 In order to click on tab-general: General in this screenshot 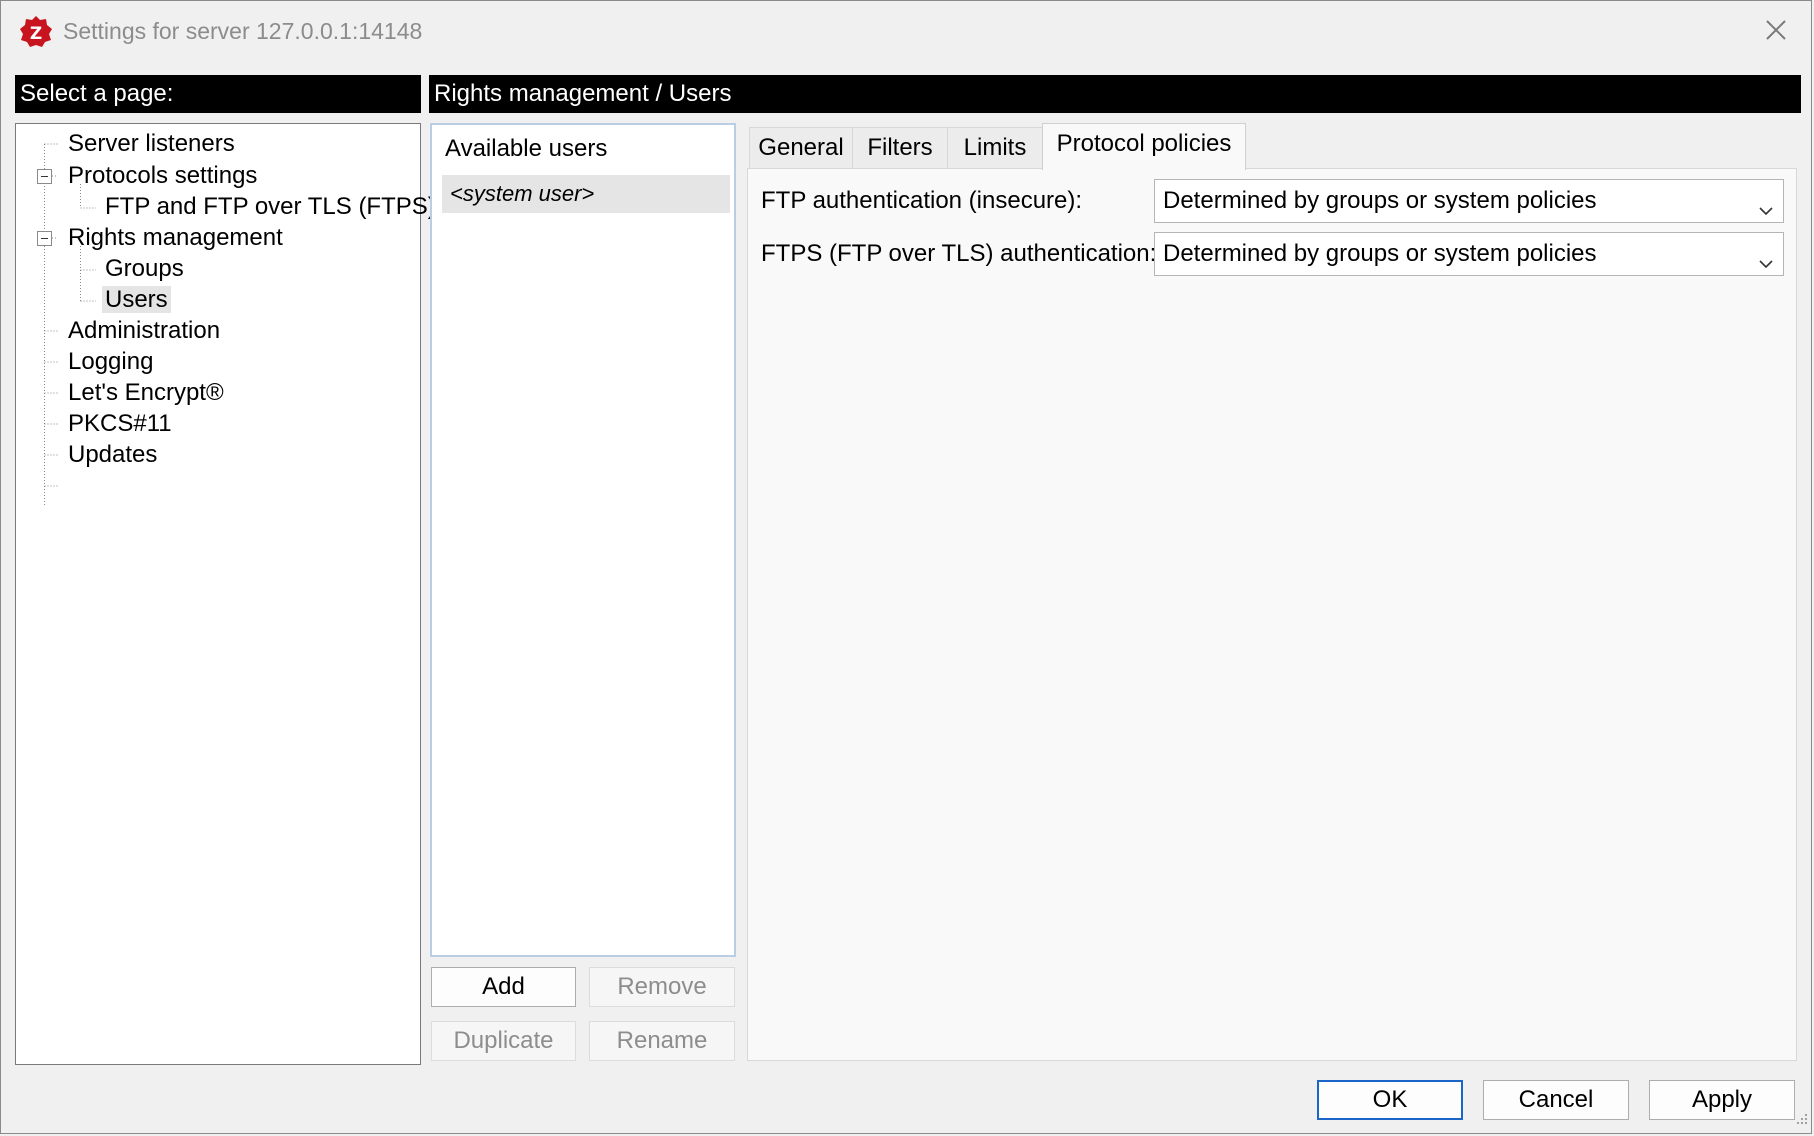, I will do `click(801, 148)`.